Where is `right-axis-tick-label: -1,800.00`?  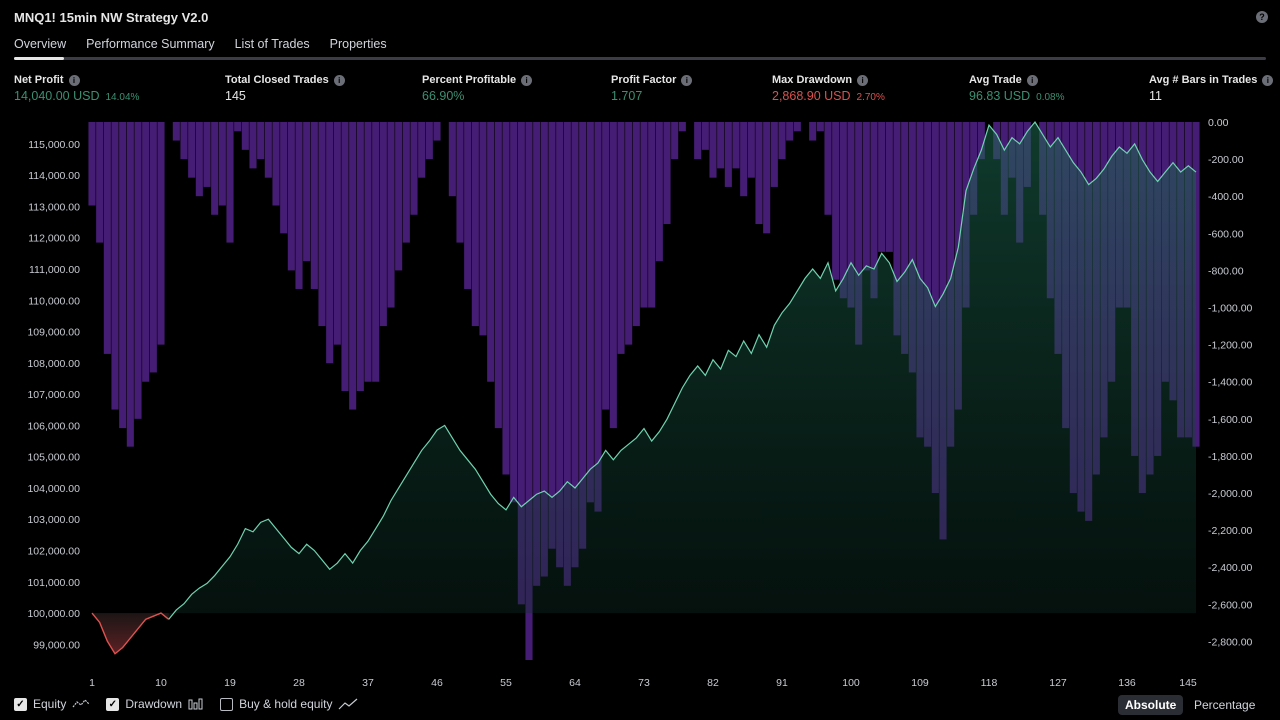 right-axis-tick-label: -1,800.00 is located at coordinates (1230, 457).